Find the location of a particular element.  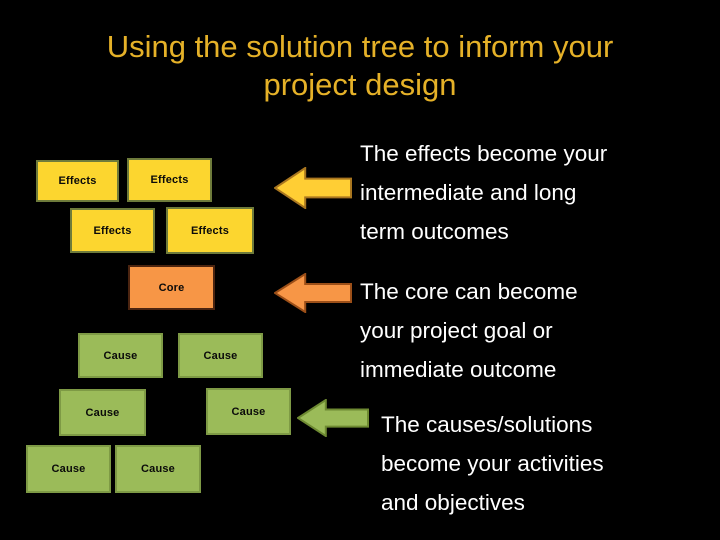

tree-node-effects-2: Effects is located at coordinates (169, 180).